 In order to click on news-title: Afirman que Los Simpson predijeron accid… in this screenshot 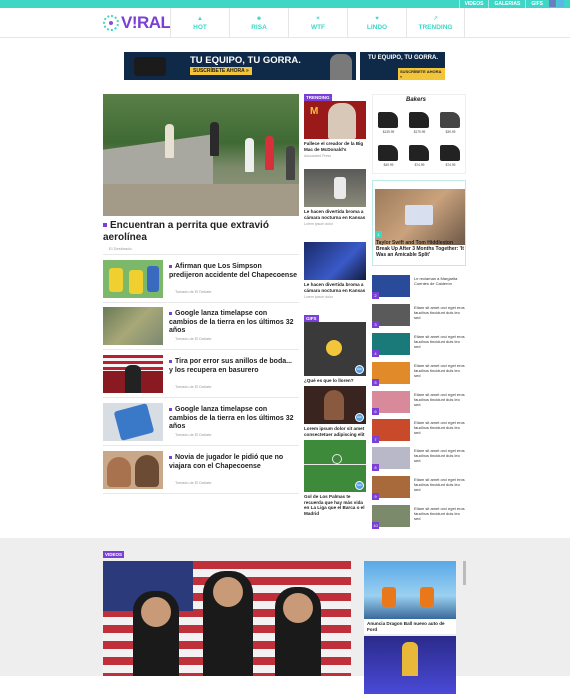, I will do `click(233, 271)`.